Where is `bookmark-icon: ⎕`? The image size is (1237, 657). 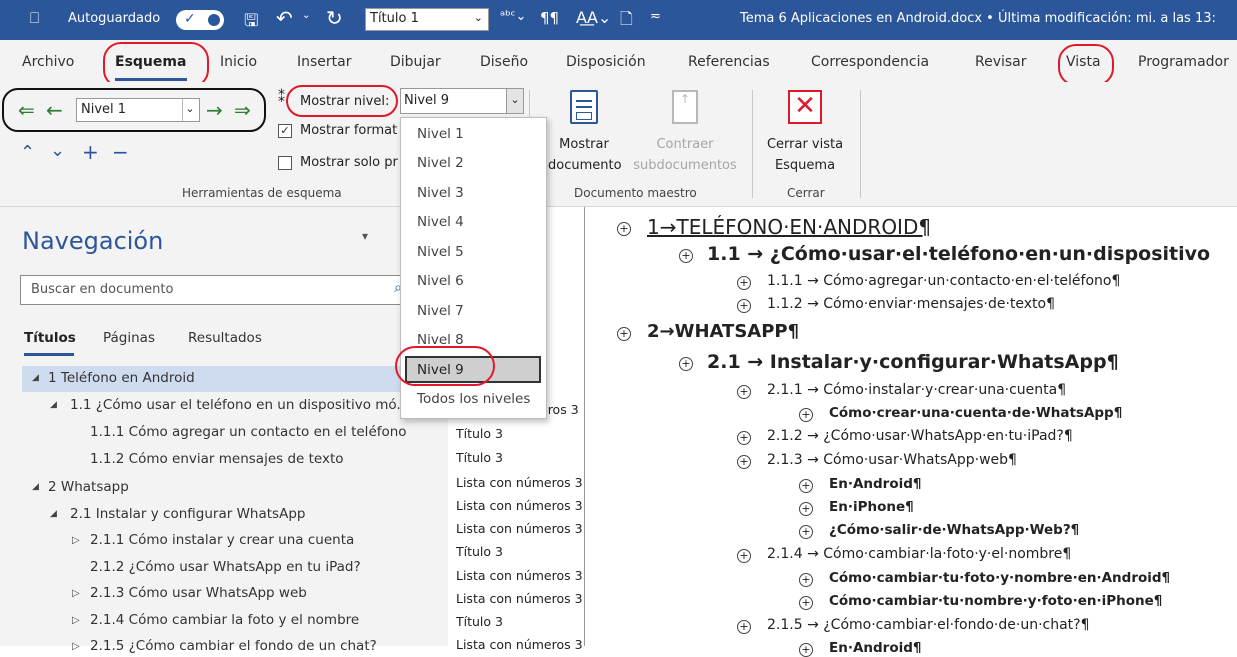
bookmark-icon: ⎕ is located at coordinates (34, 18).